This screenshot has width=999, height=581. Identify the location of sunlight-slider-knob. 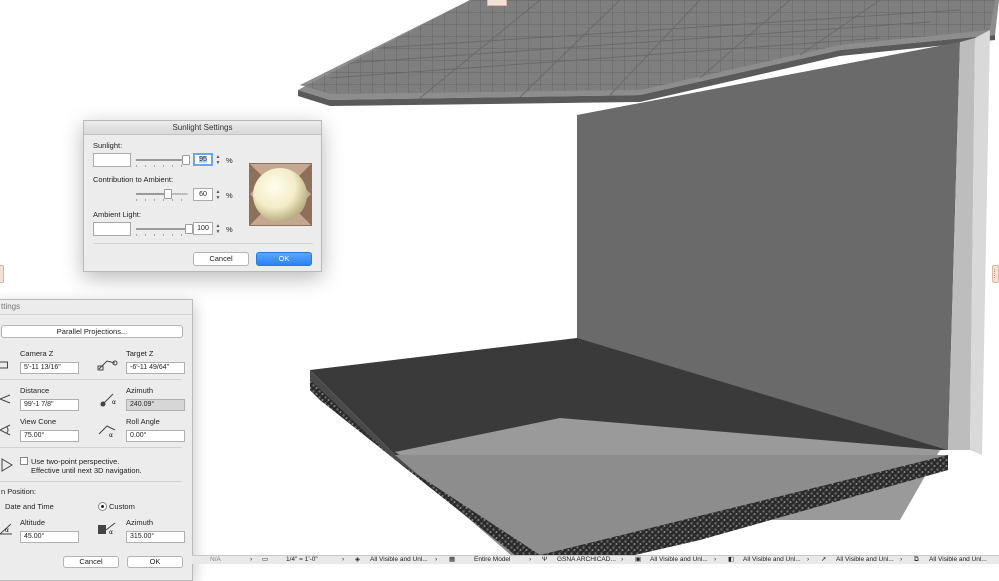
(186, 160).